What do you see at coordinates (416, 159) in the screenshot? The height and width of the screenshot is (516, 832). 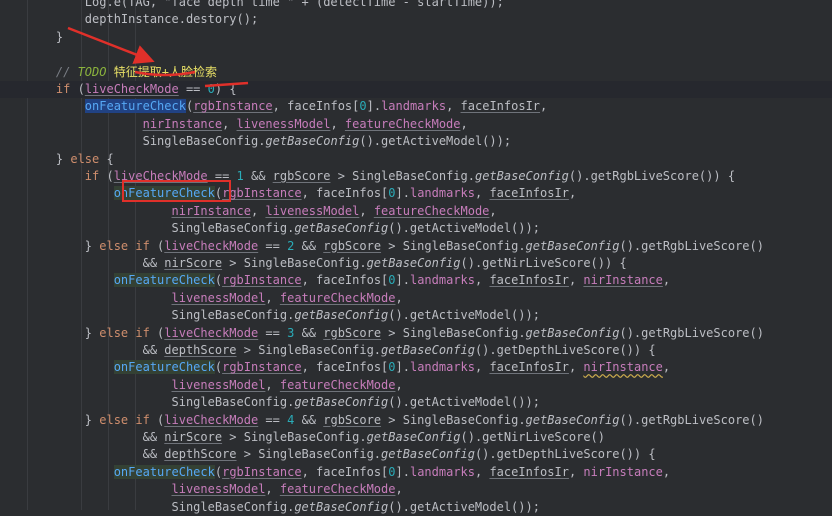 I see `code-line: } else {` at bounding box center [416, 159].